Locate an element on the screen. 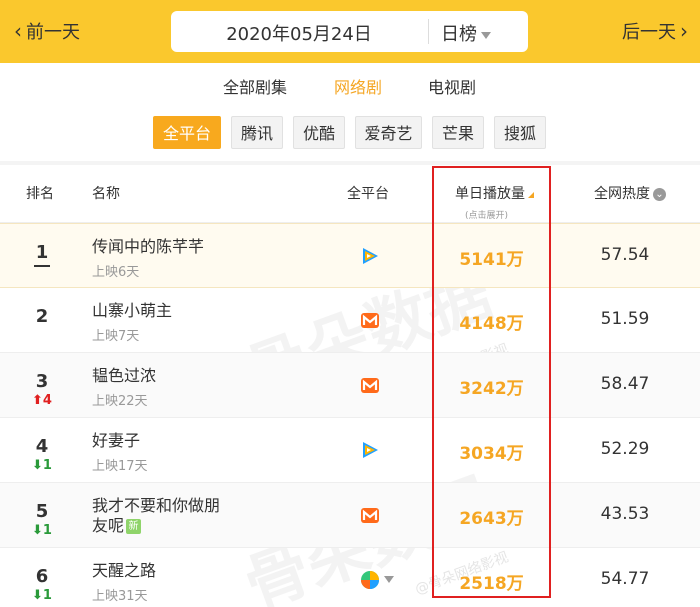 The image size is (700, 607). date-selector: 2020年05月24日 日榜 is located at coordinates (349, 31).